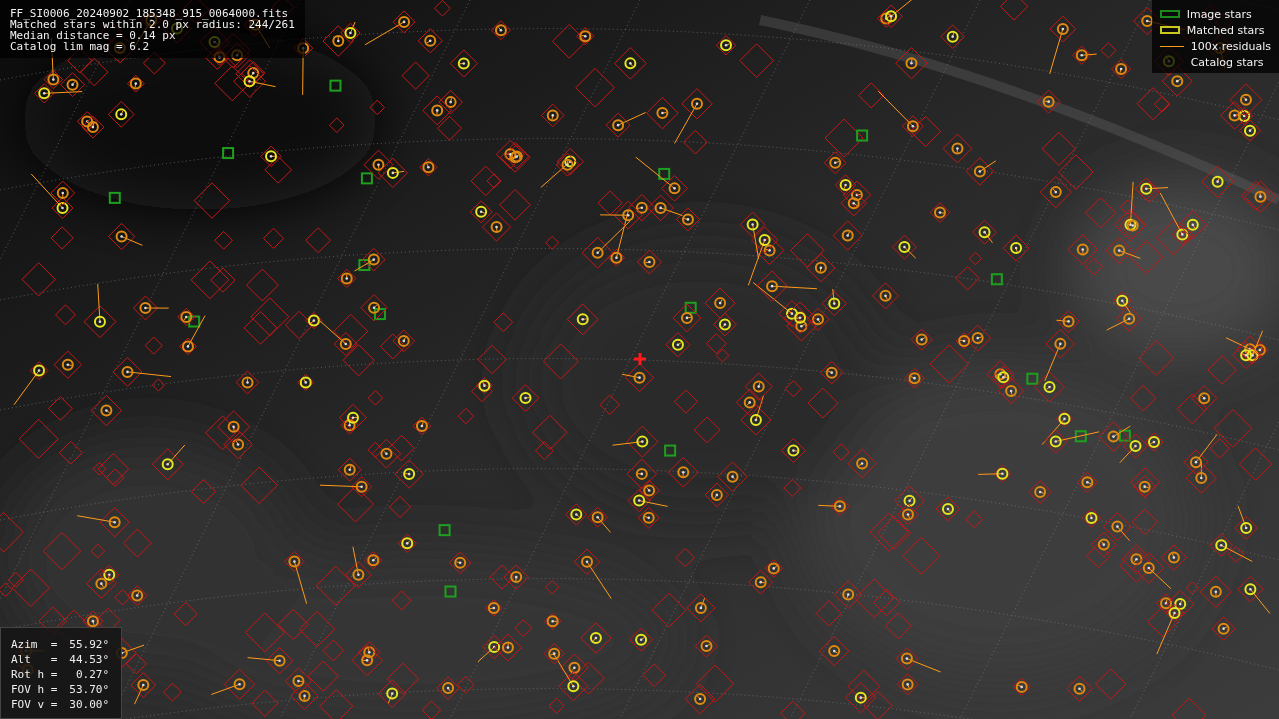 The width and height of the screenshot is (1279, 719). What do you see at coordinates (1225, 30) in the screenshot?
I see `legend-label: Matched stars` at bounding box center [1225, 30].